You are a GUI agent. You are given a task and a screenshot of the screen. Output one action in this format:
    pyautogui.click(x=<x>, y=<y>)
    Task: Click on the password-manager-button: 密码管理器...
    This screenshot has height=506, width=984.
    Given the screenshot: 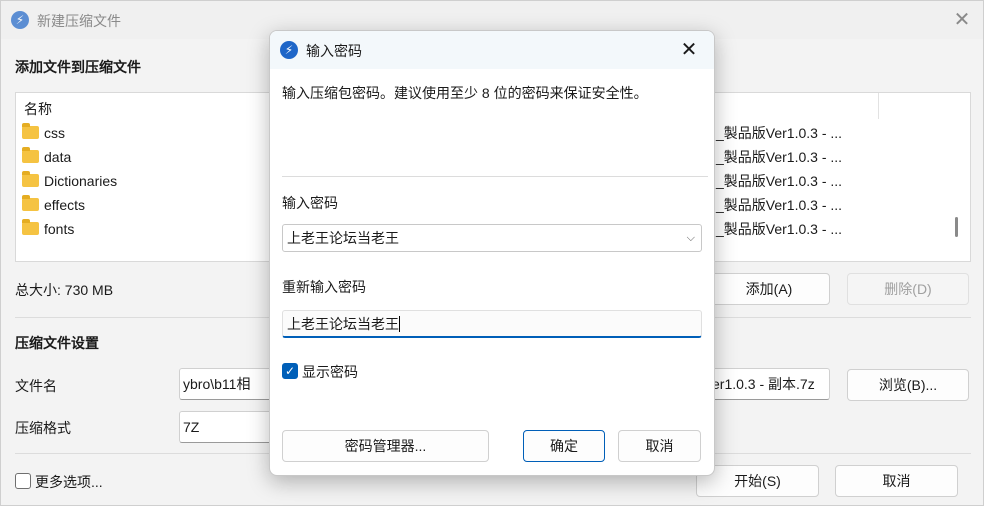 What is the action you would take?
    pyautogui.click(x=385, y=446)
    